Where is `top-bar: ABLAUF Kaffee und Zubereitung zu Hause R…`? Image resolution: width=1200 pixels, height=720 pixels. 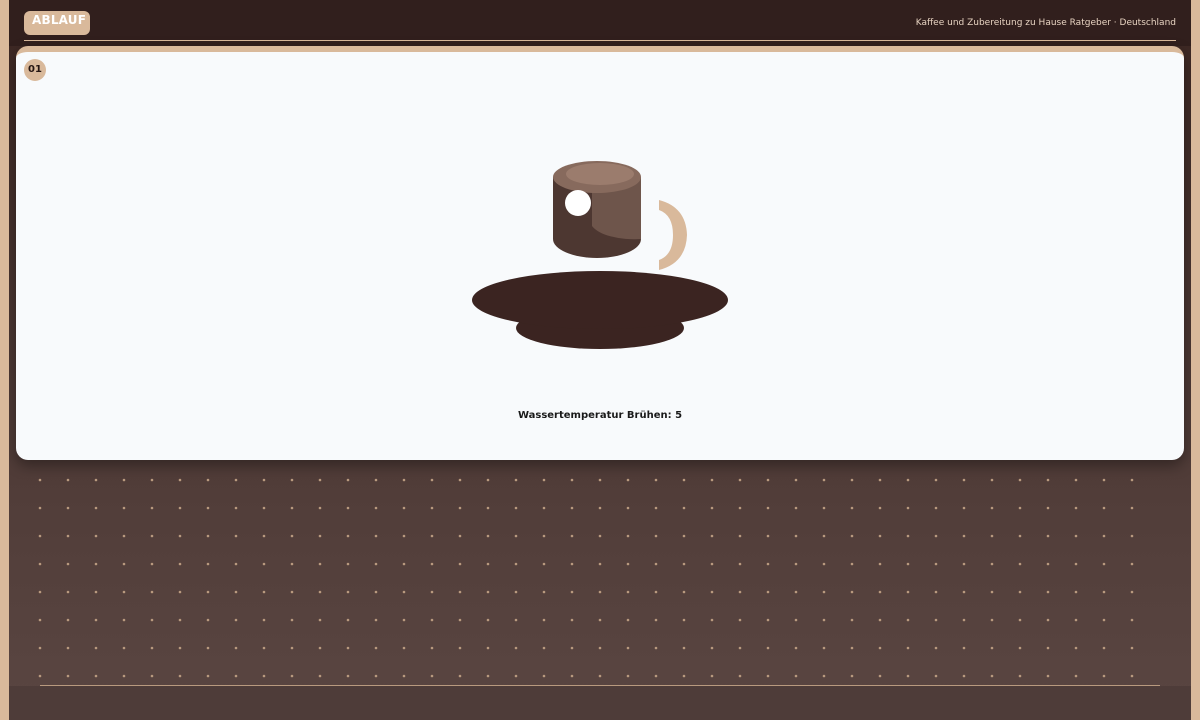 top-bar: ABLAUF Kaffee und Zubereitung zu Hause R… is located at coordinates (600, 23).